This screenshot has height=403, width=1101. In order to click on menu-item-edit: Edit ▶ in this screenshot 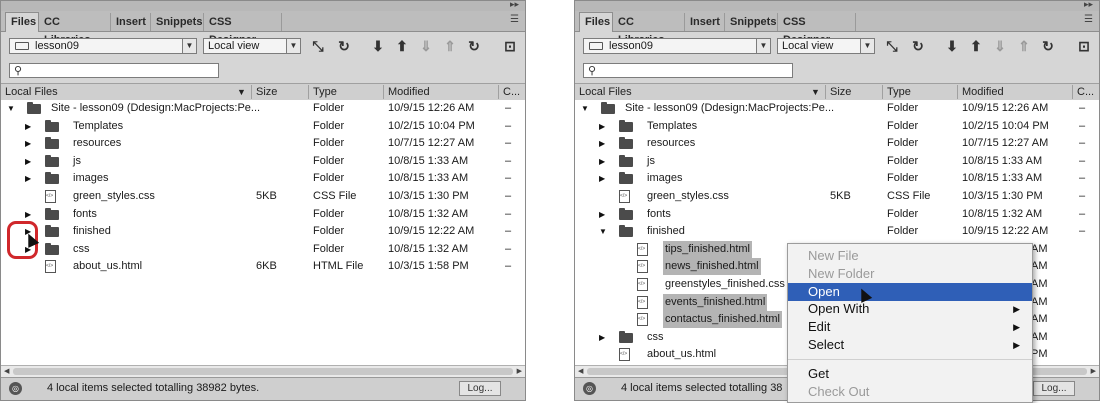, I will do `click(910, 327)`.